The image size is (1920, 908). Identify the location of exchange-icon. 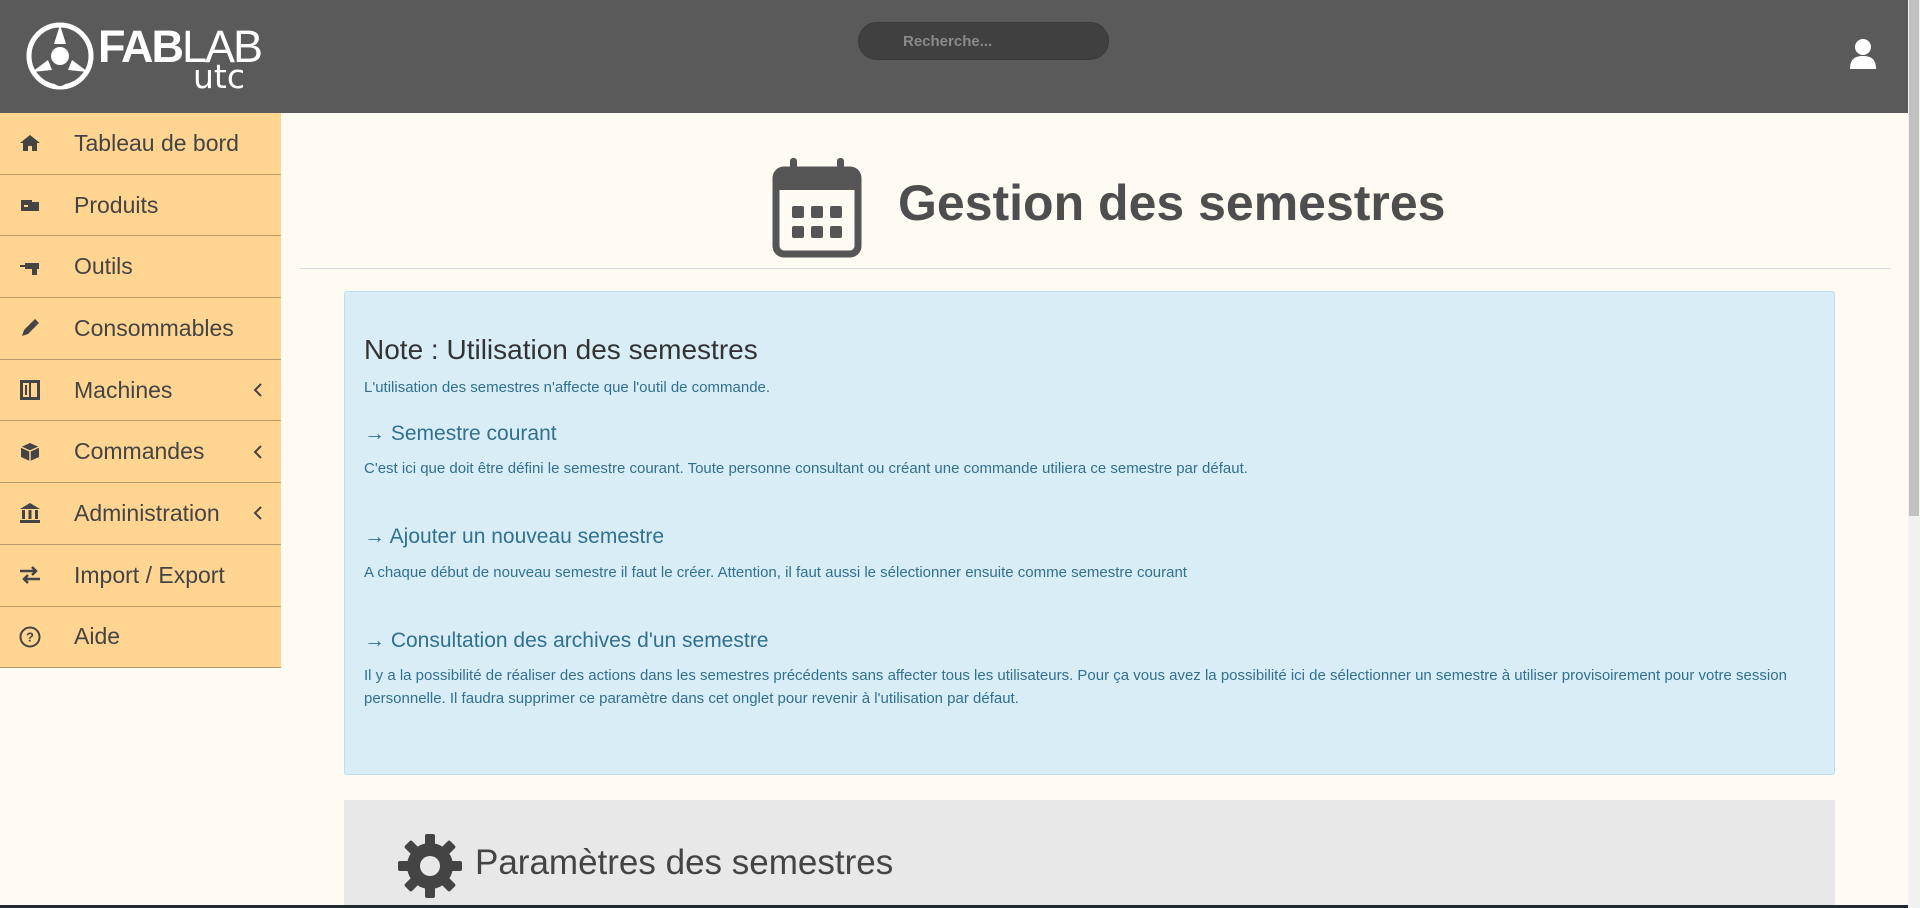
(30, 575).